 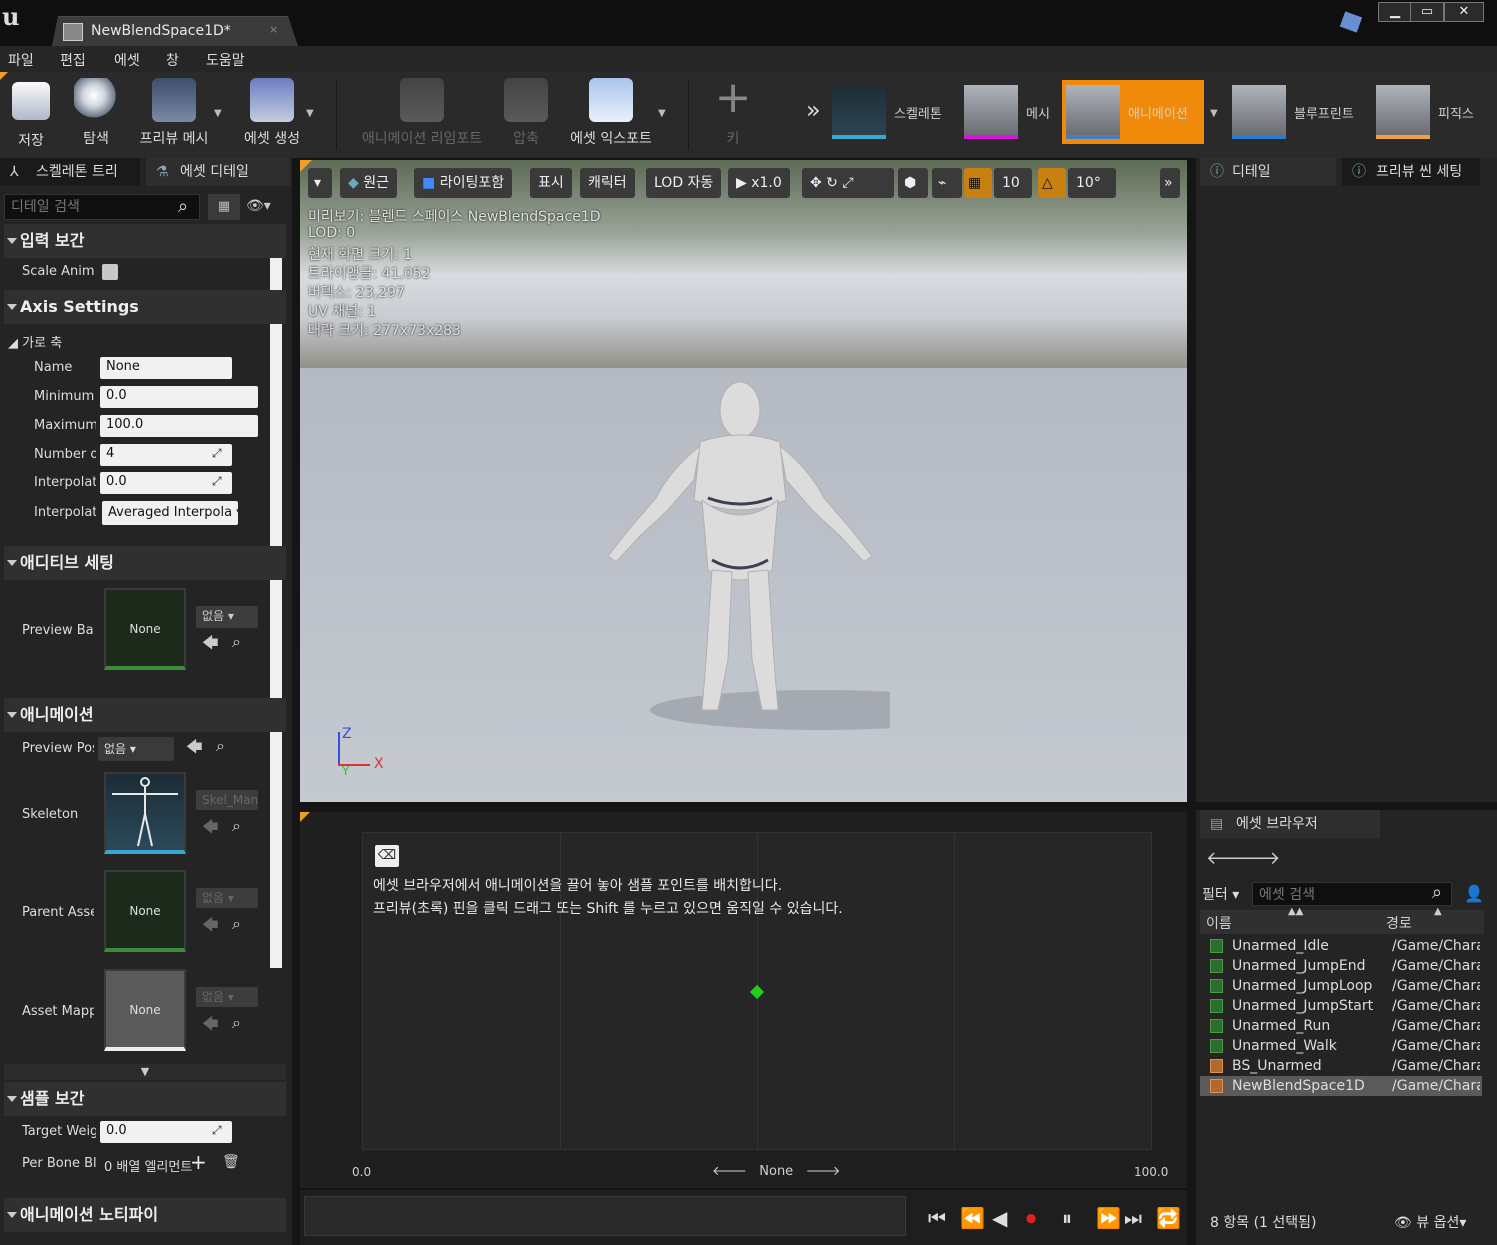 I want to click on skeleton-dropdown: Skel_Mannequin, so click(x=227, y=800).